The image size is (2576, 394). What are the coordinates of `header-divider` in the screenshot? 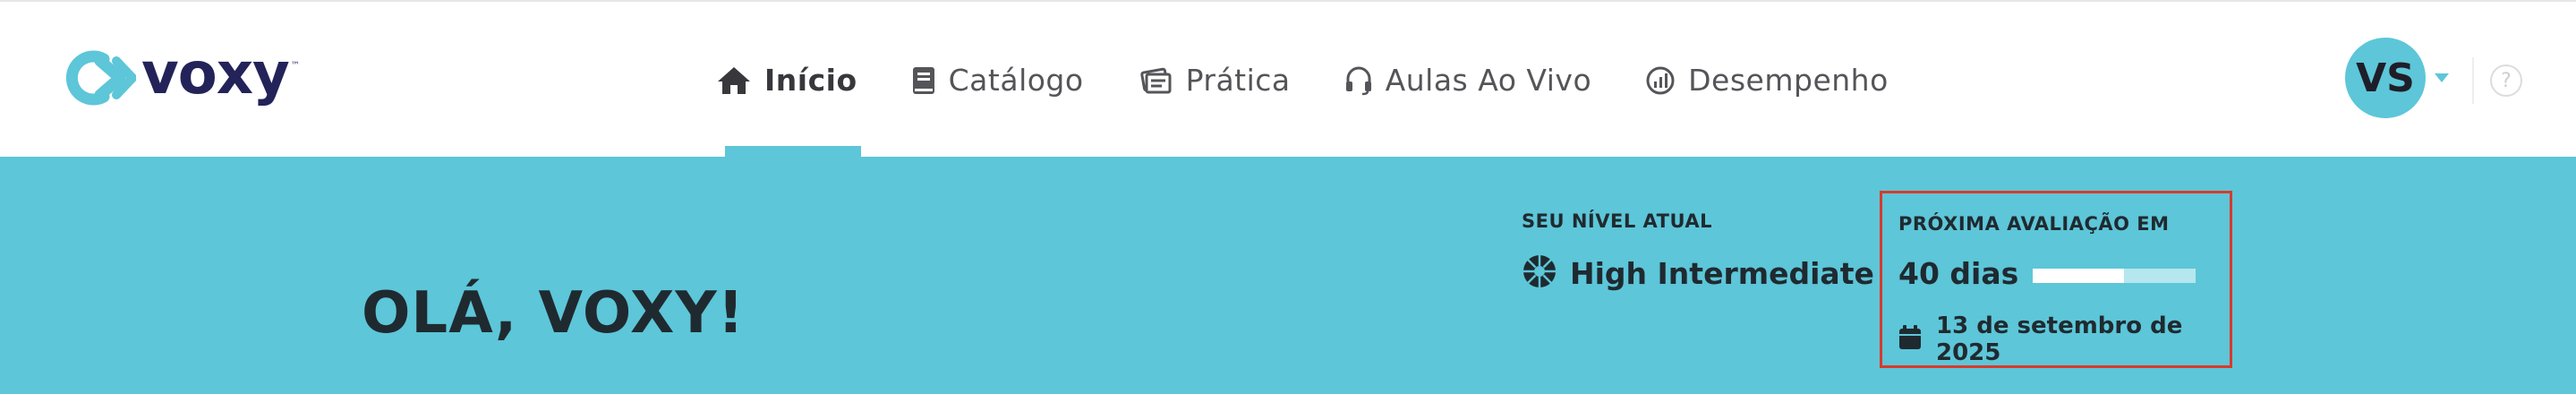 It's located at (2473, 80).